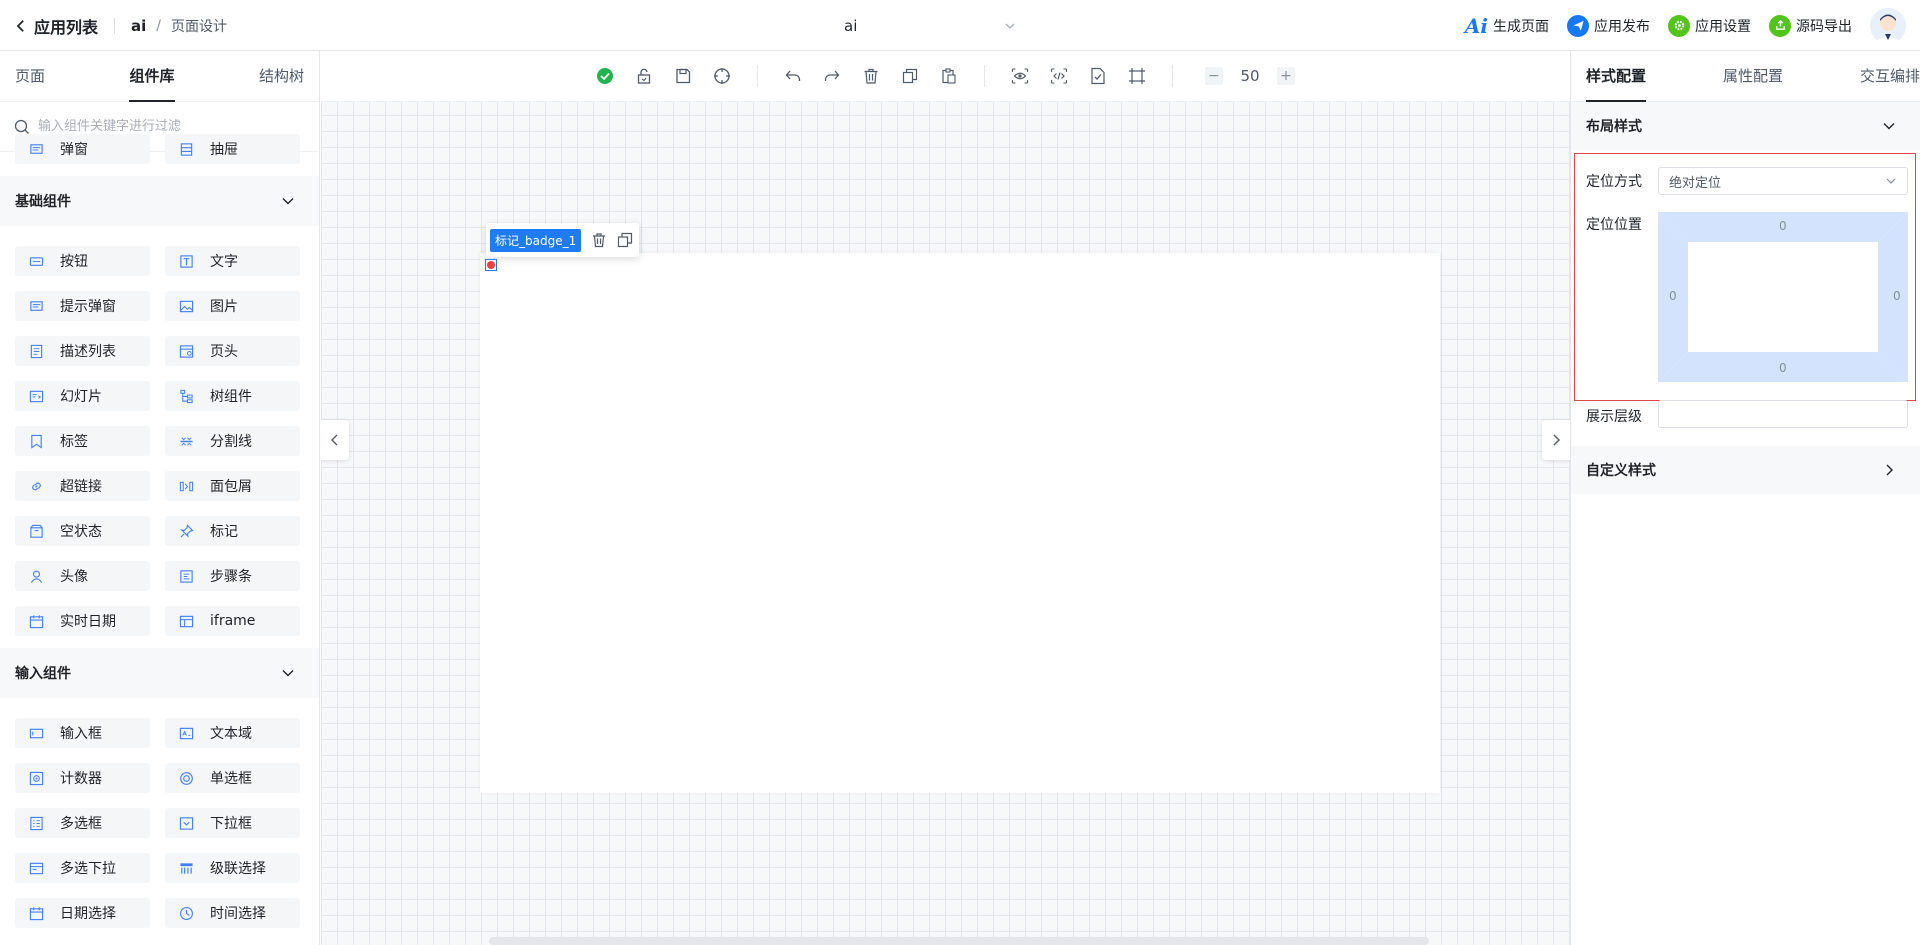 Image resolution: width=1920 pixels, height=945 pixels. Describe the element at coordinates (159, 673) in the screenshot. I see `section-input-components: 输入组件` at that location.